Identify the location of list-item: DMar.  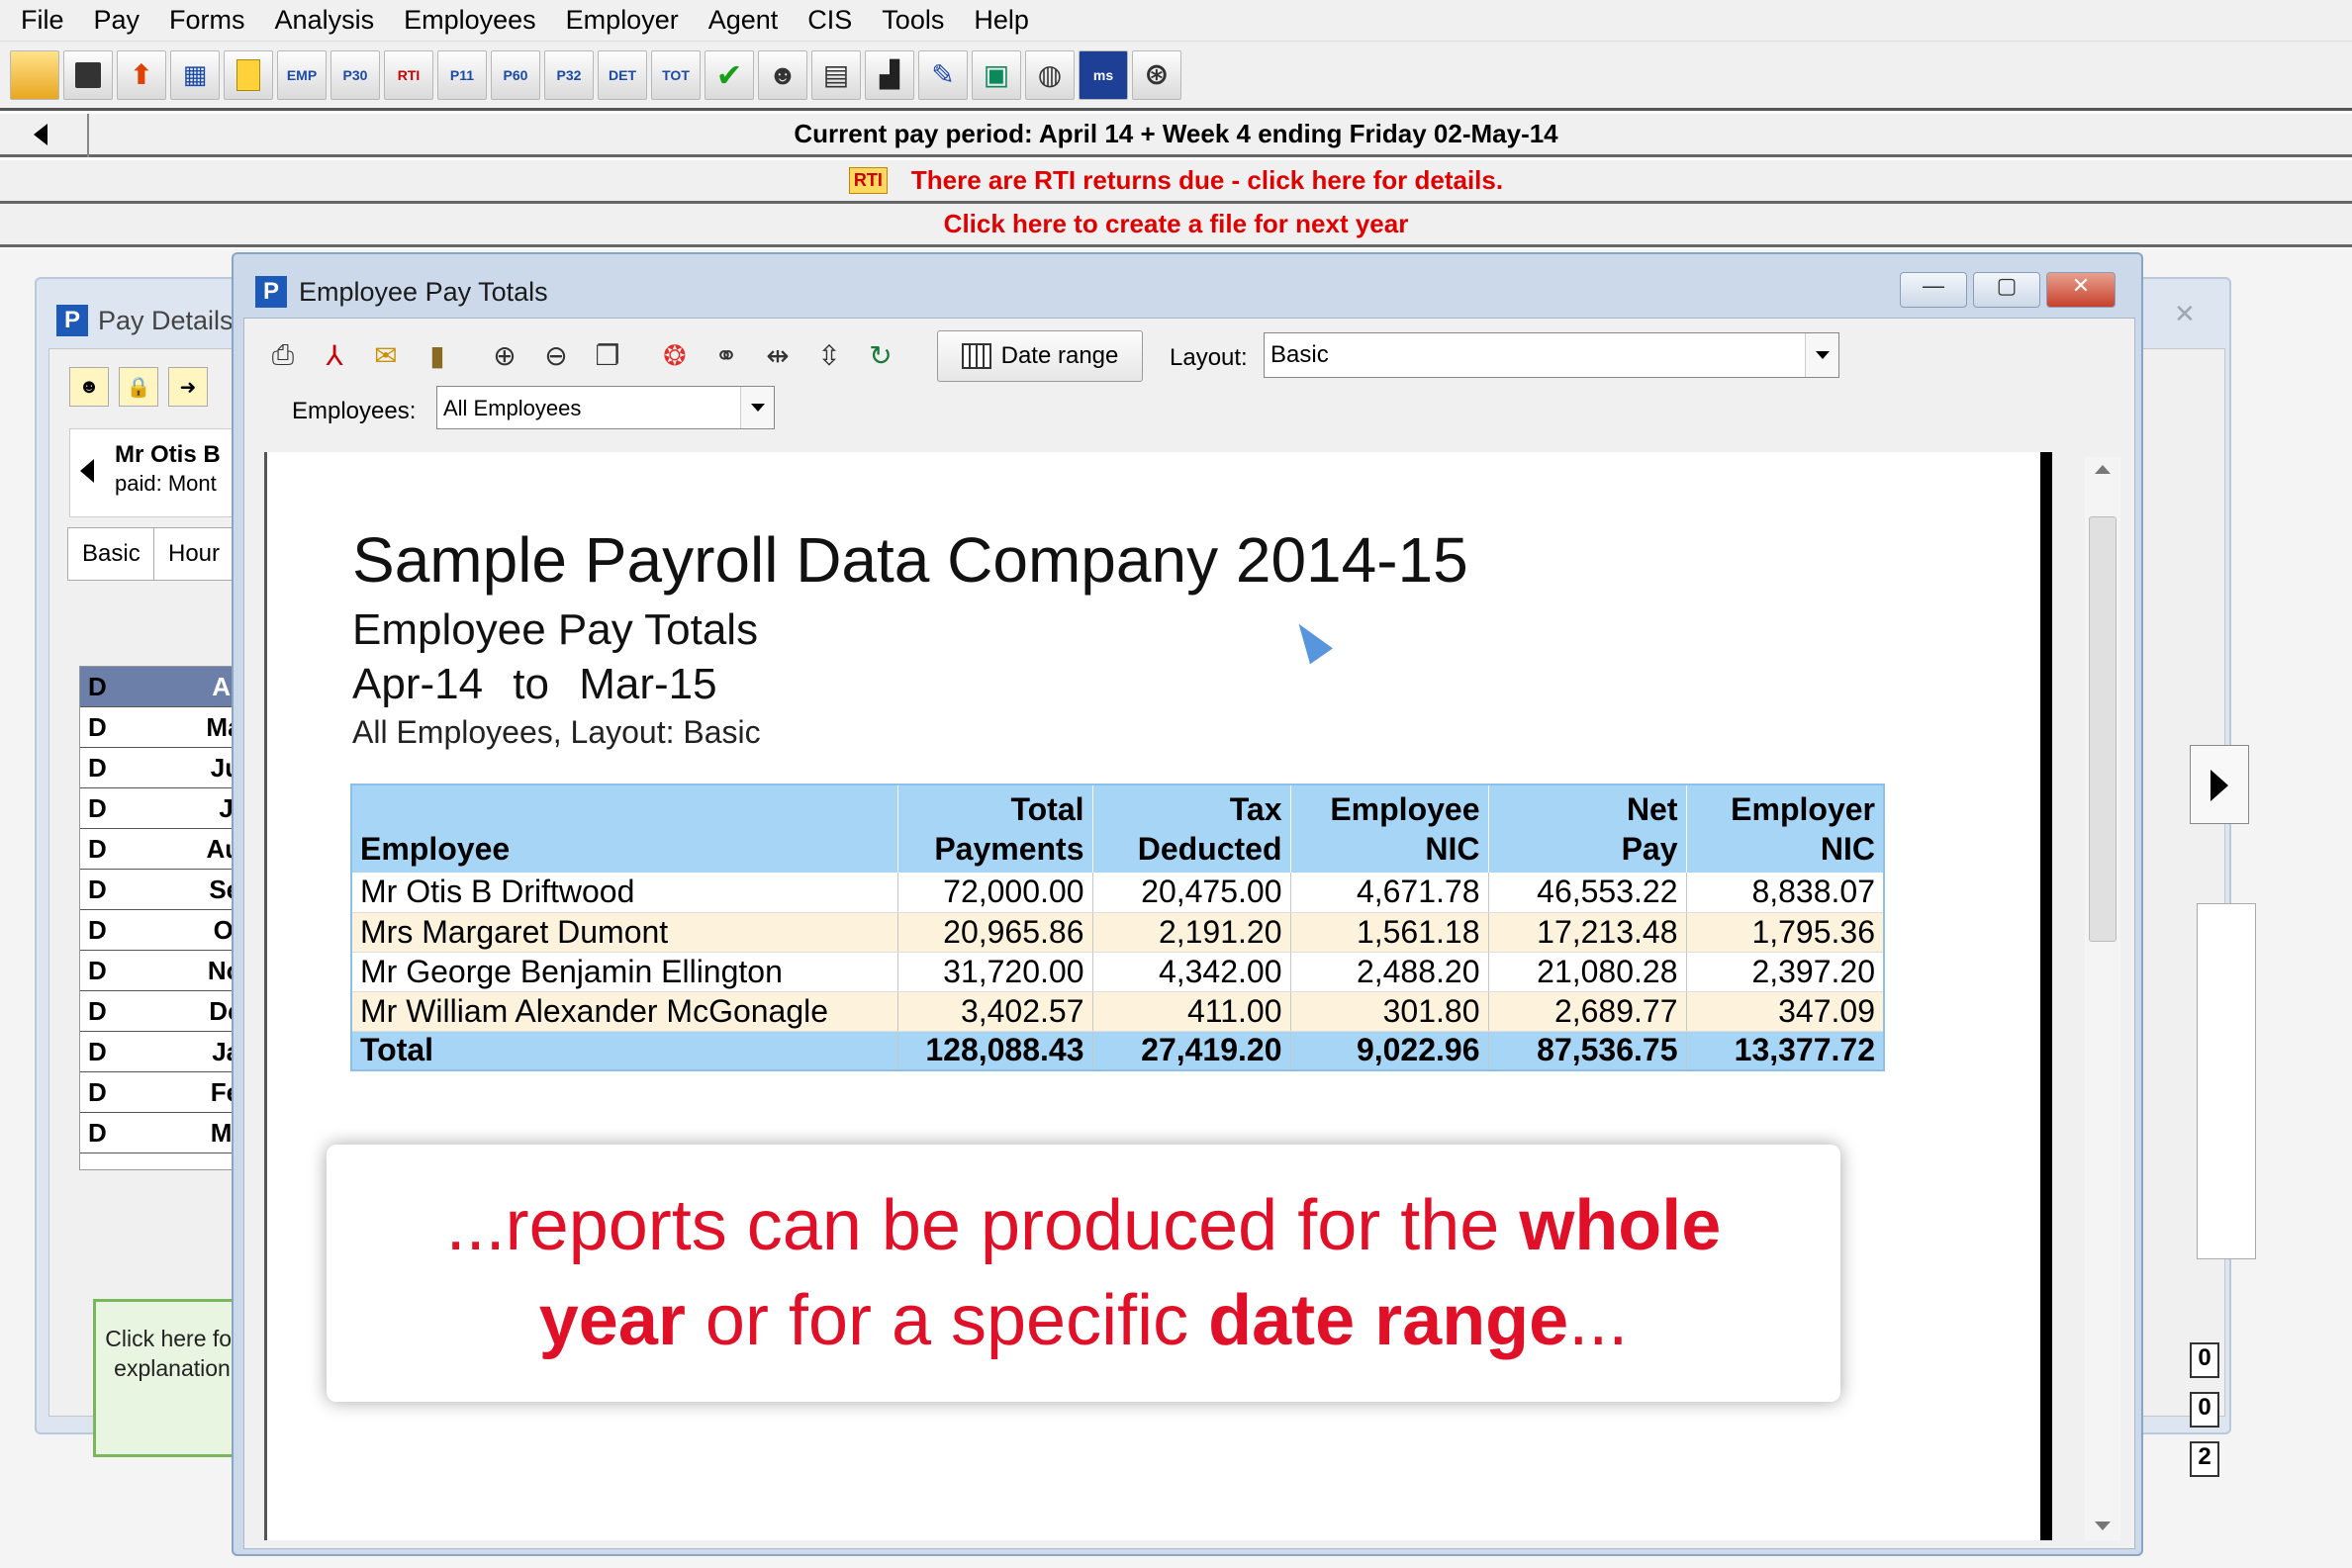
(168, 1133).